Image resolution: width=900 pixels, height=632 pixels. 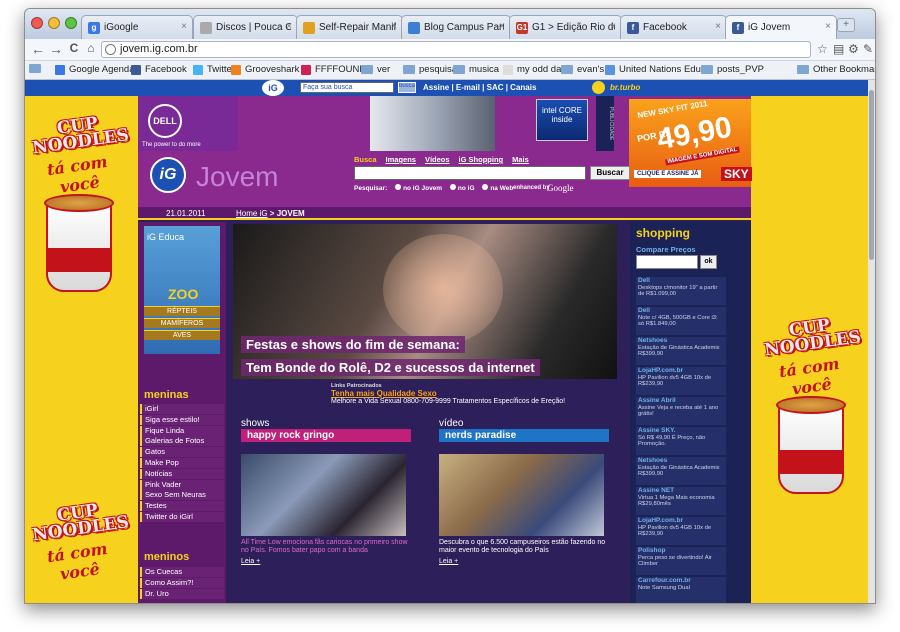 What do you see at coordinates (182, 430) in the screenshot?
I see `meninas-link: Fique Linda` at bounding box center [182, 430].